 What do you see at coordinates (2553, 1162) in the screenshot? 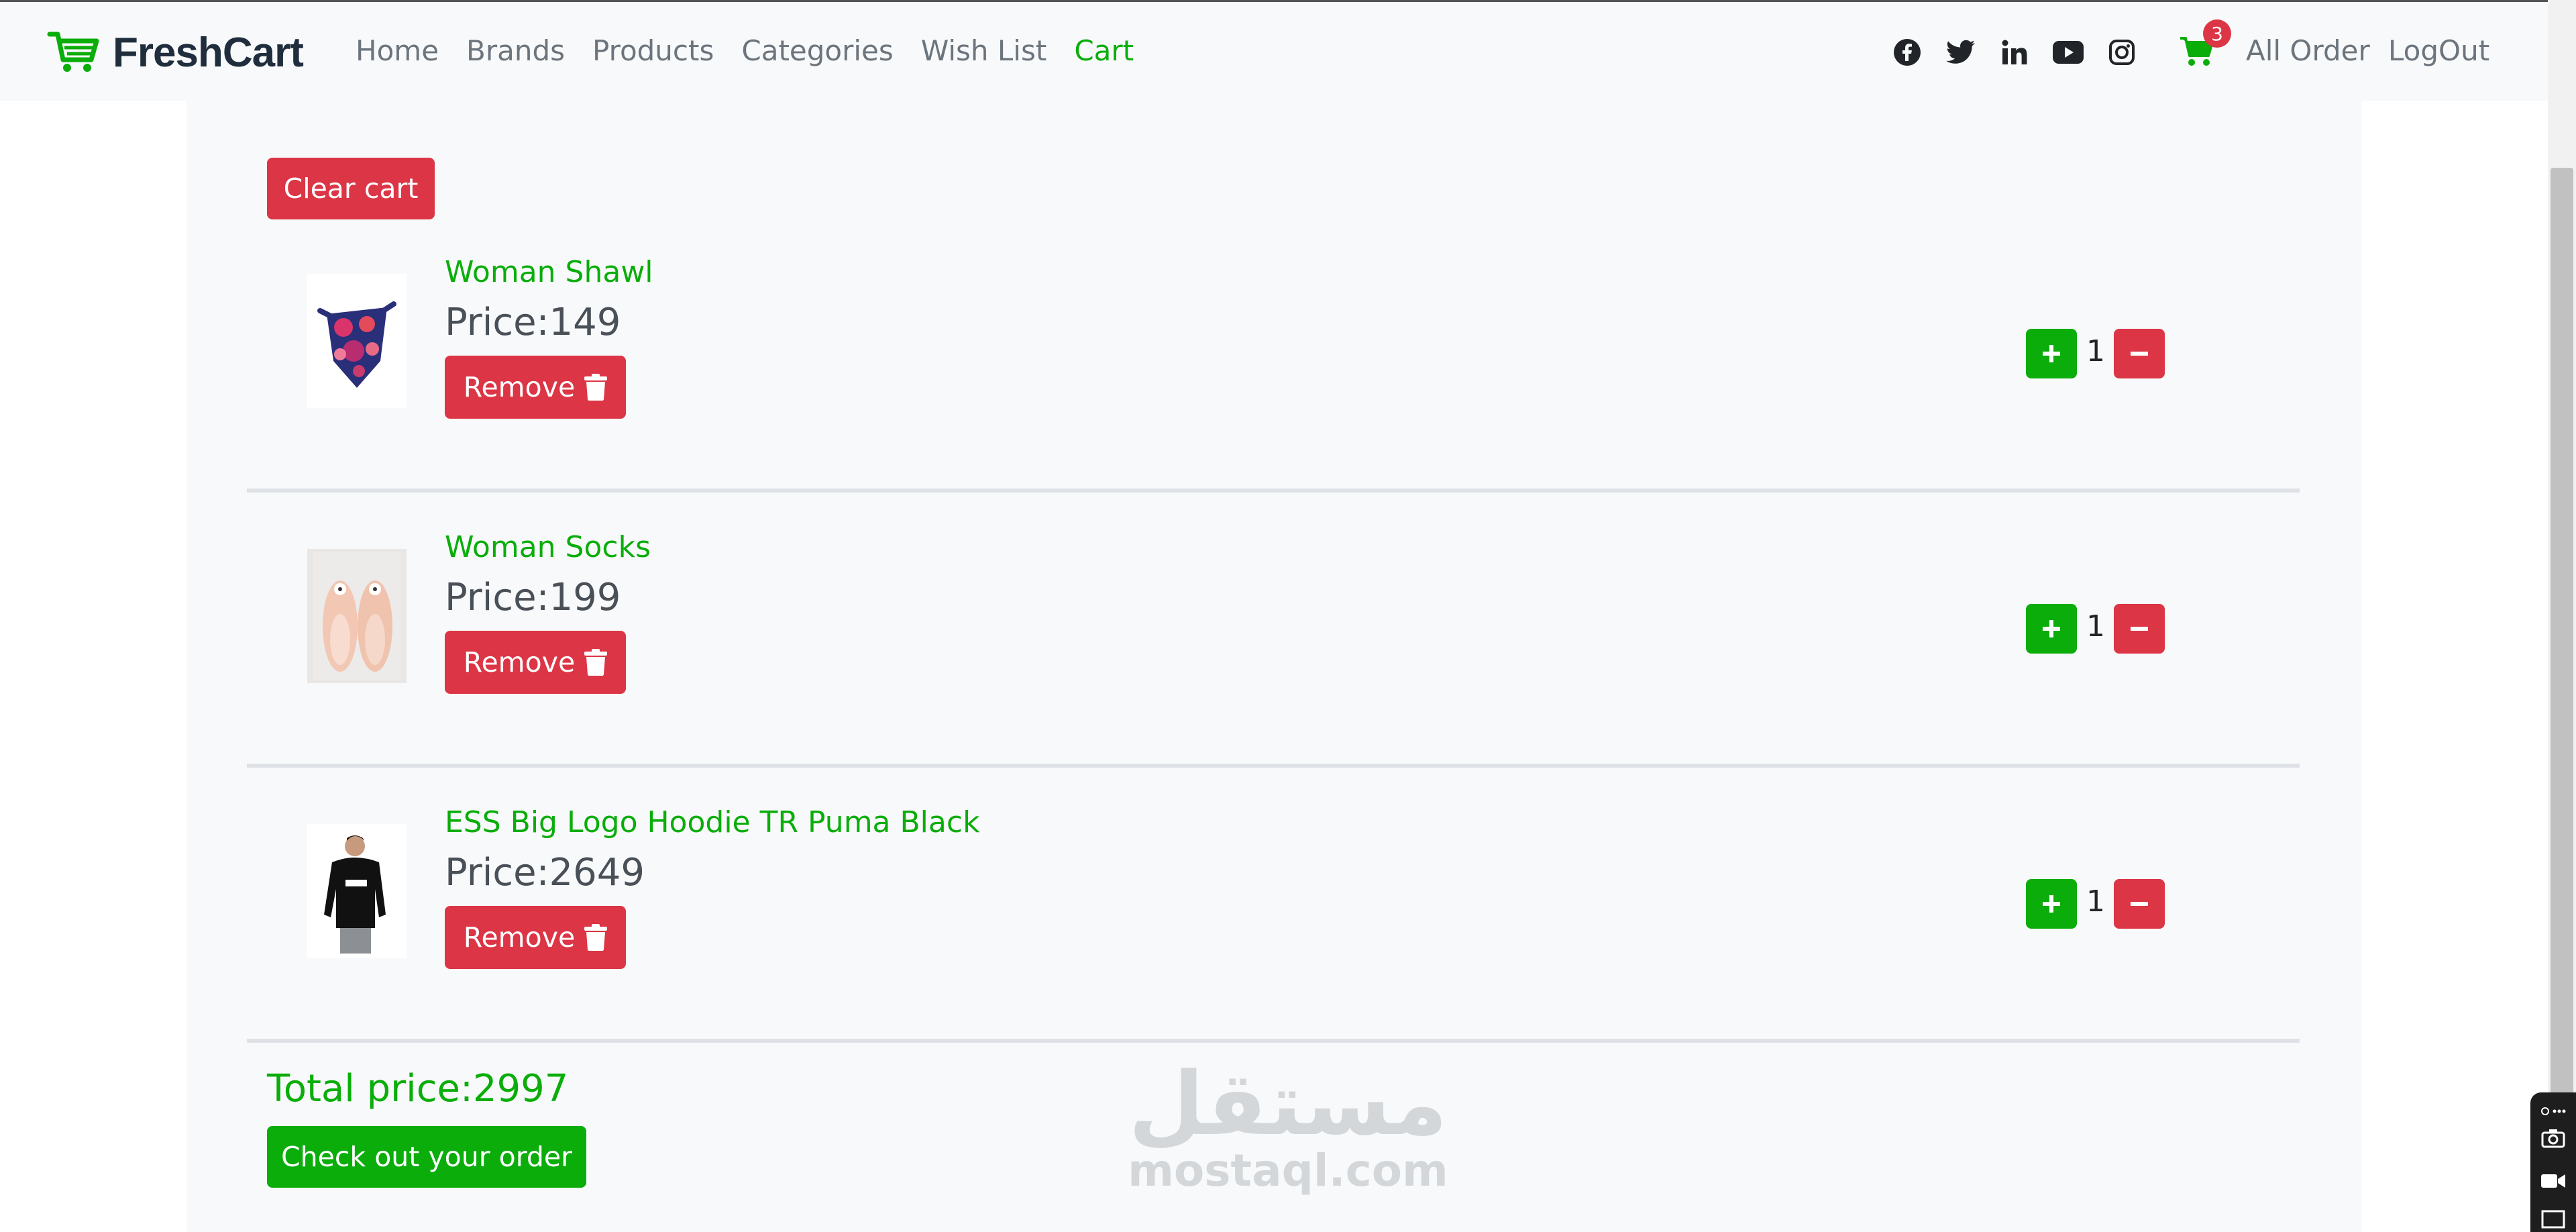
I see `capture-toolbar` at bounding box center [2553, 1162].